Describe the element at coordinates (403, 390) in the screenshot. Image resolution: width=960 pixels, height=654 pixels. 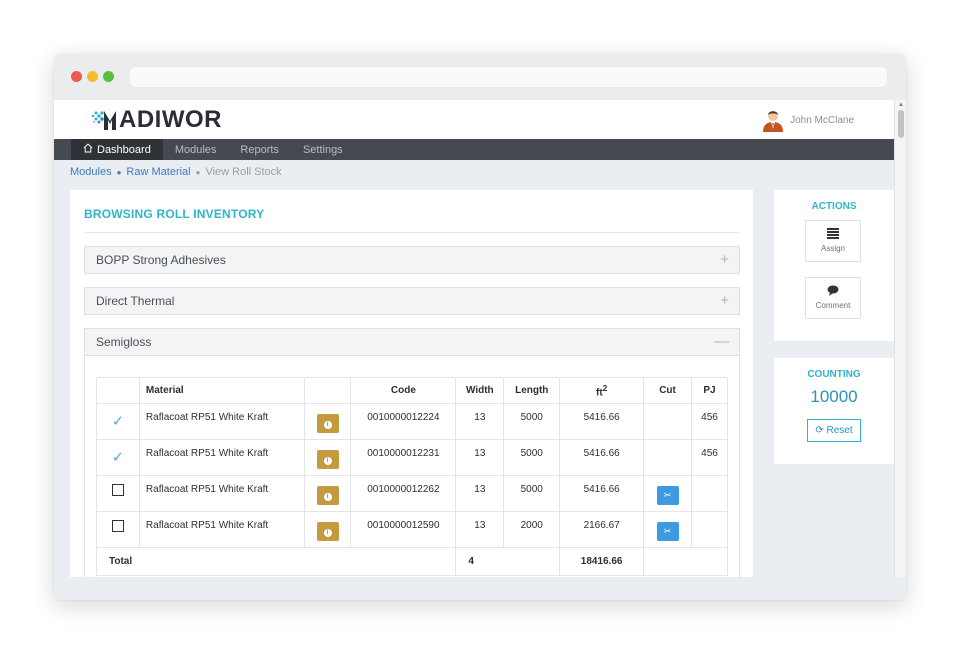
I see `column-header-code: Code` at that location.